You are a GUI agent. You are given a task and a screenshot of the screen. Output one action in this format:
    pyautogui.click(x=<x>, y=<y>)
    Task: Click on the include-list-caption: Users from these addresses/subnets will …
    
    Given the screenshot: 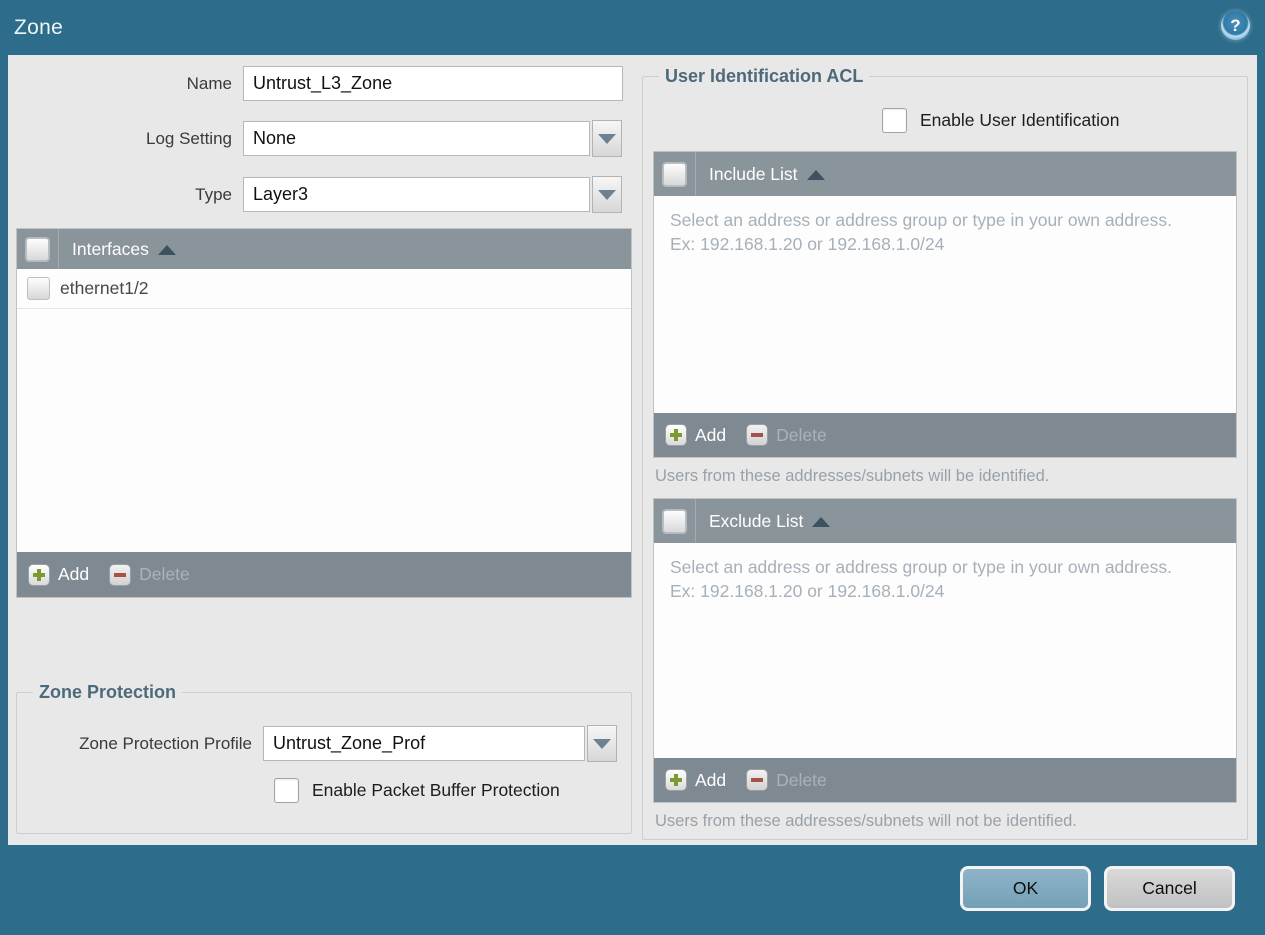 What is the action you would take?
    pyautogui.click(x=852, y=476)
    